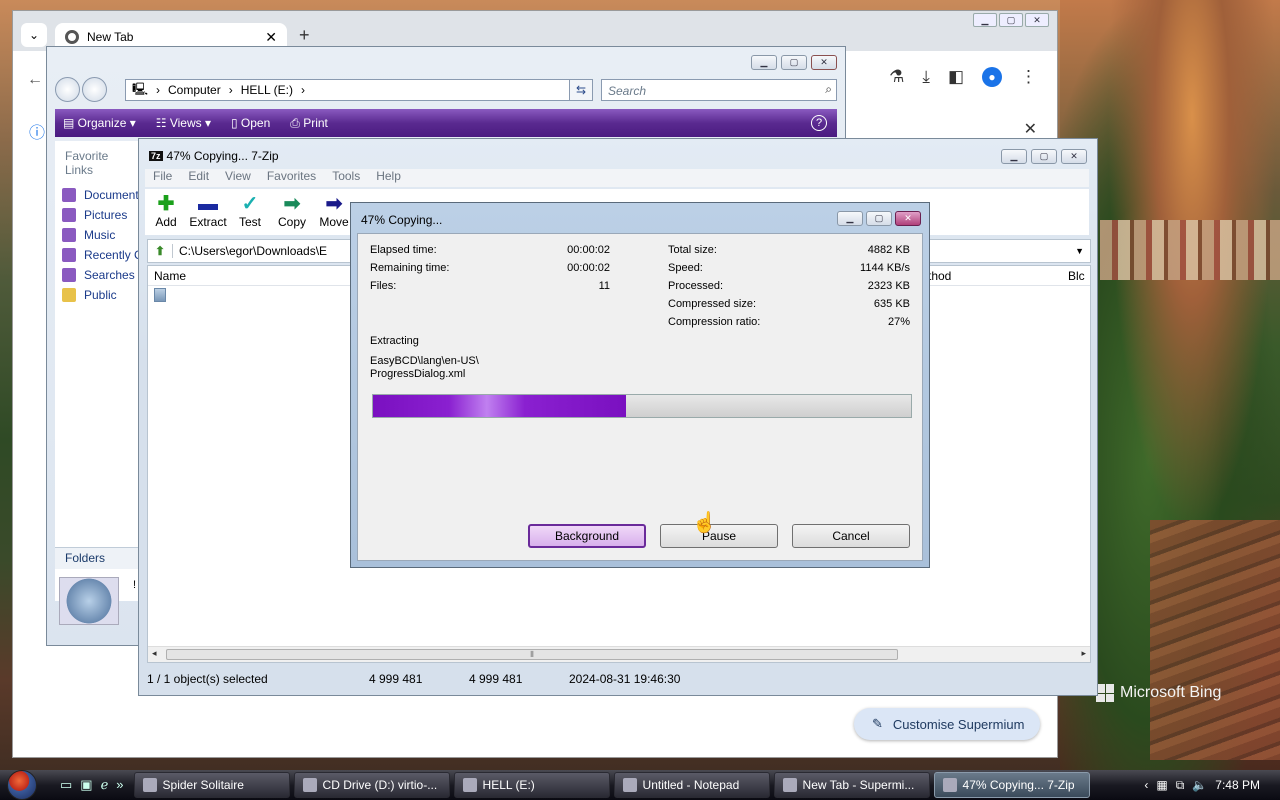  What do you see at coordinates (214, 156) in the screenshot?
I see `7zip-title: 7z 47% Copying... 7-Zip` at bounding box center [214, 156].